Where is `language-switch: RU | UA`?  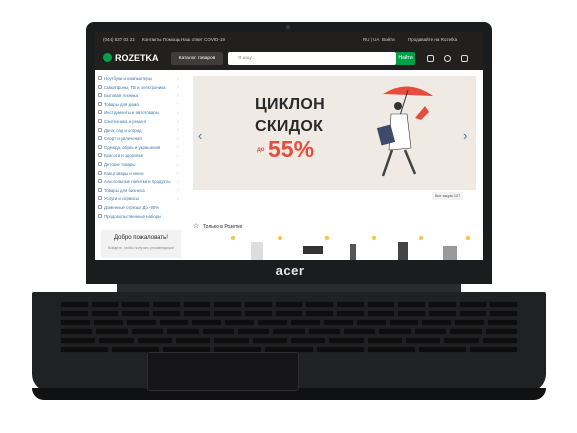
language-switch: RU | UA is located at coordinates (371, 39).